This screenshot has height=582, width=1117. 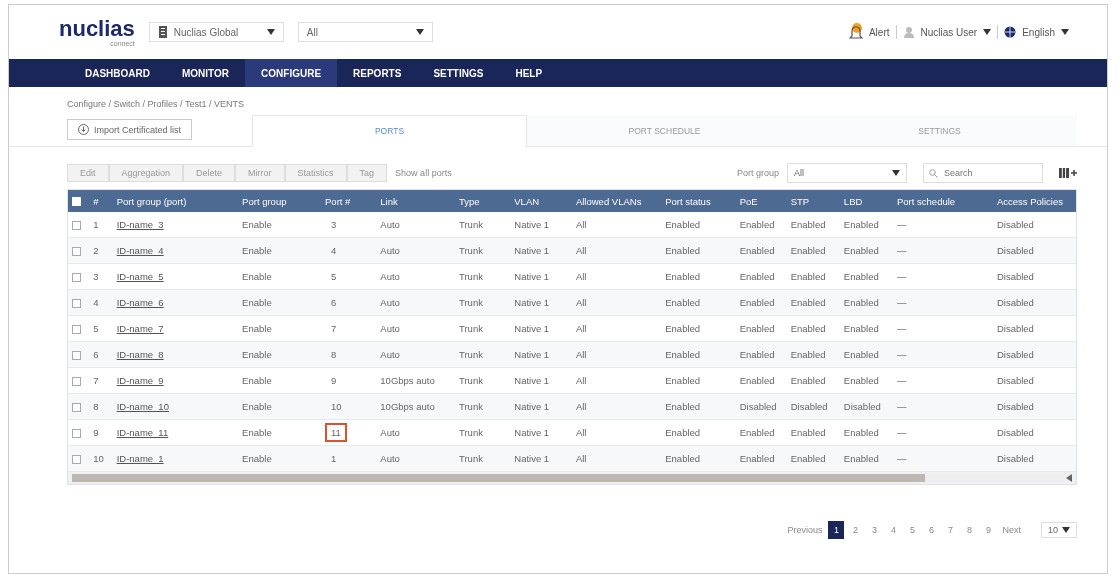 I want to click on port-name-link: ID-name_1, so click(x=140, y=458).